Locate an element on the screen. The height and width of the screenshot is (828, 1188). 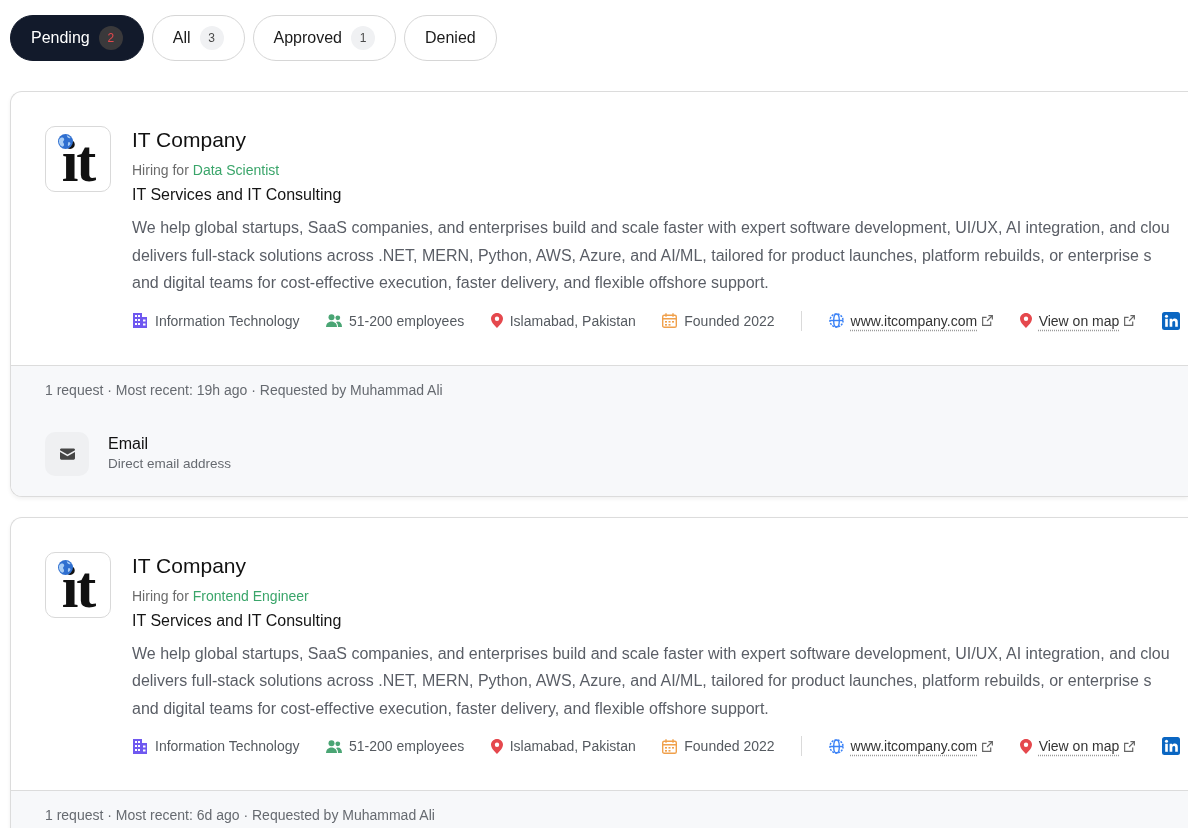
request-summary: 1 request · Most recent: 6d ago · Requested by Muhammad Ali is located at coordinates (240, 815).